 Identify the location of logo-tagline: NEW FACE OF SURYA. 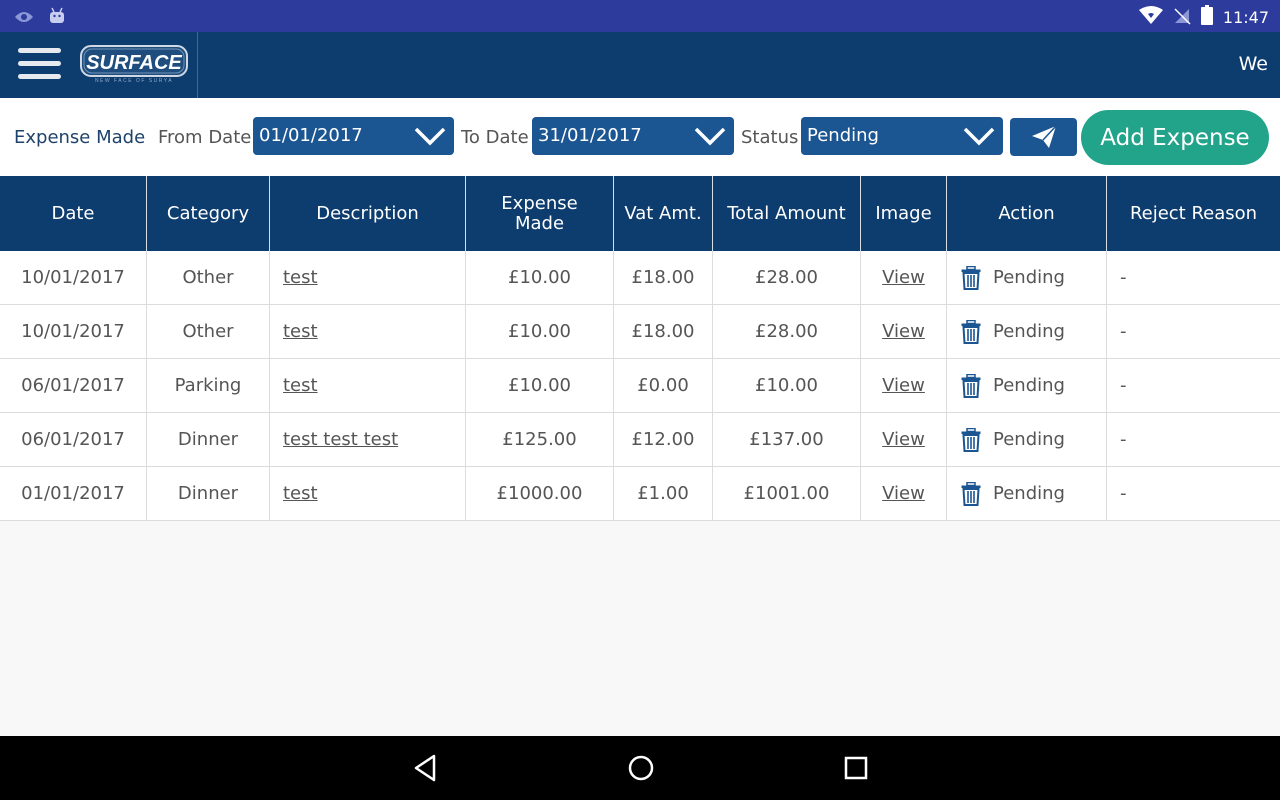
(134, 81).